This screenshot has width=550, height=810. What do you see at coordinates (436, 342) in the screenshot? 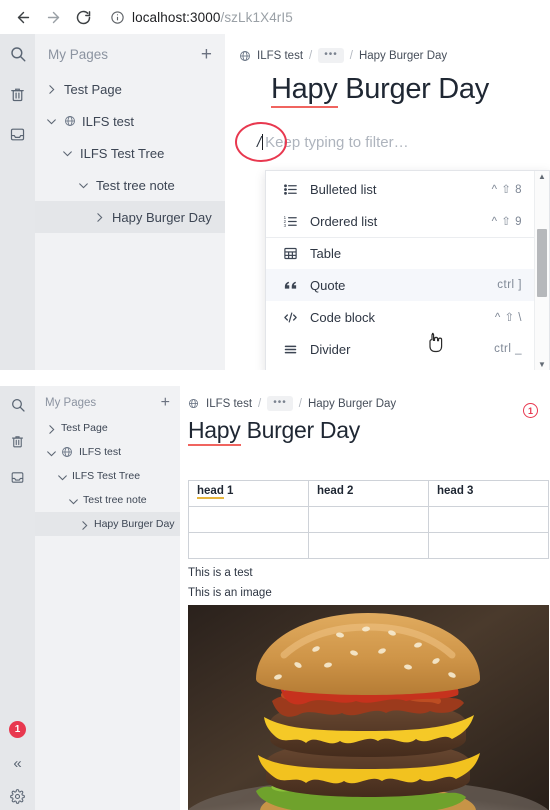
I see `mouse-cursor-pointer` at bounding box center [436, 342].